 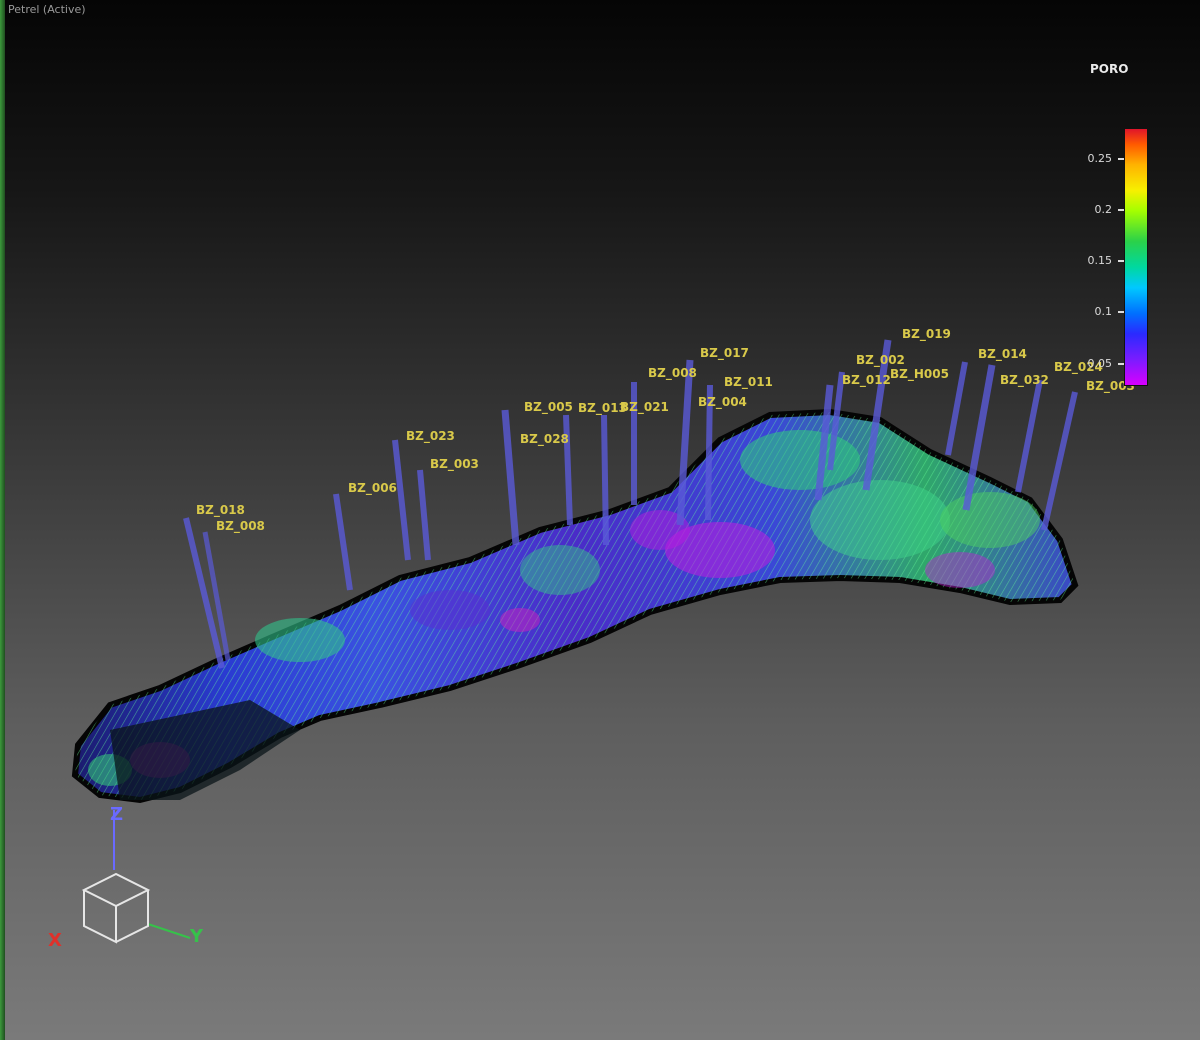 I want to click on well-label: BZ_019, so click(x=926, y=334).